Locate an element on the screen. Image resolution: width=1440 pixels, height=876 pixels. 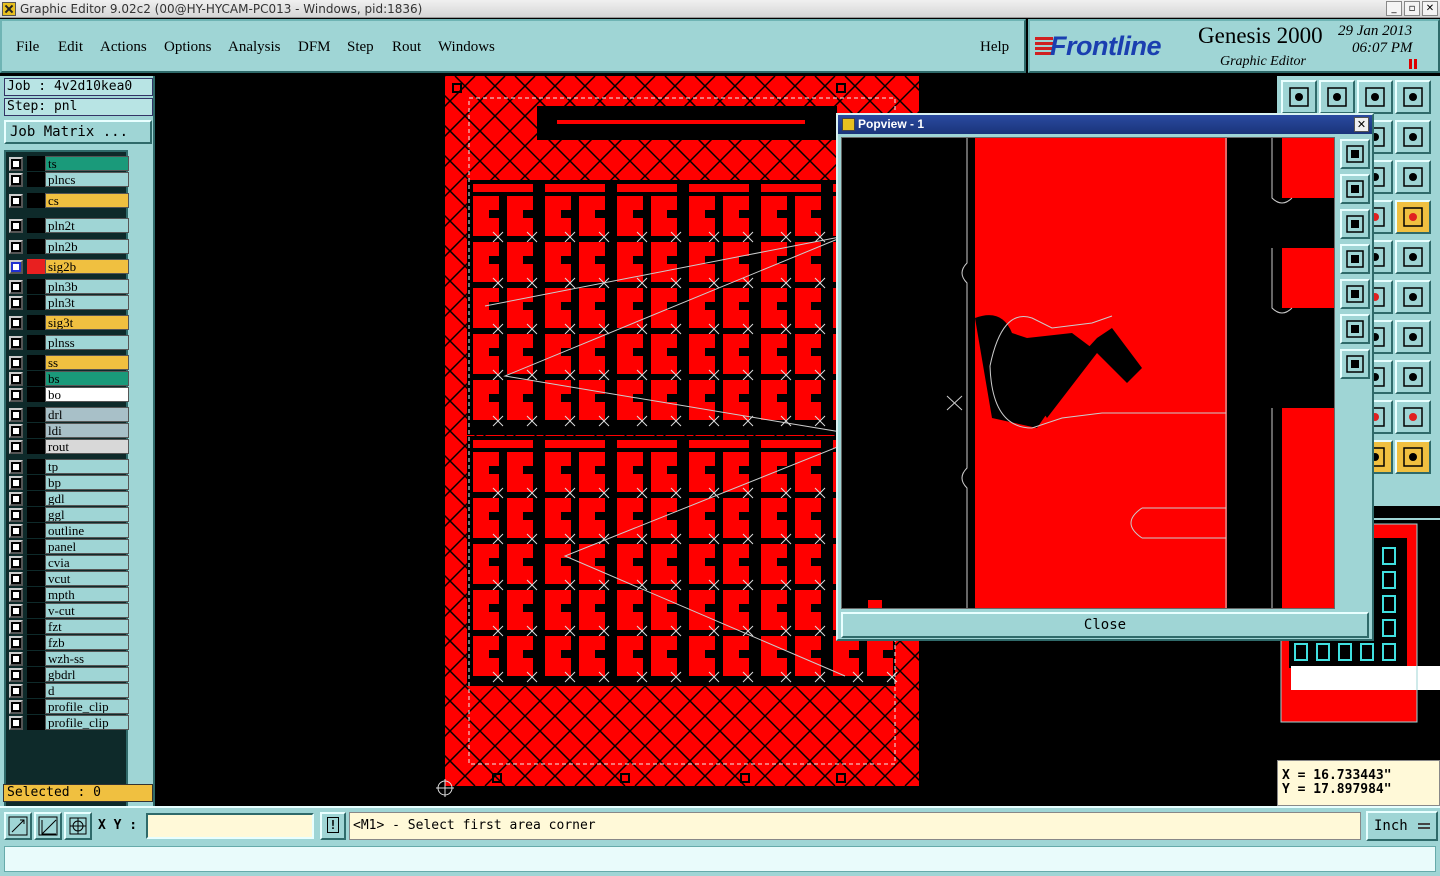
xy-input is located at coordinates (230, 826).